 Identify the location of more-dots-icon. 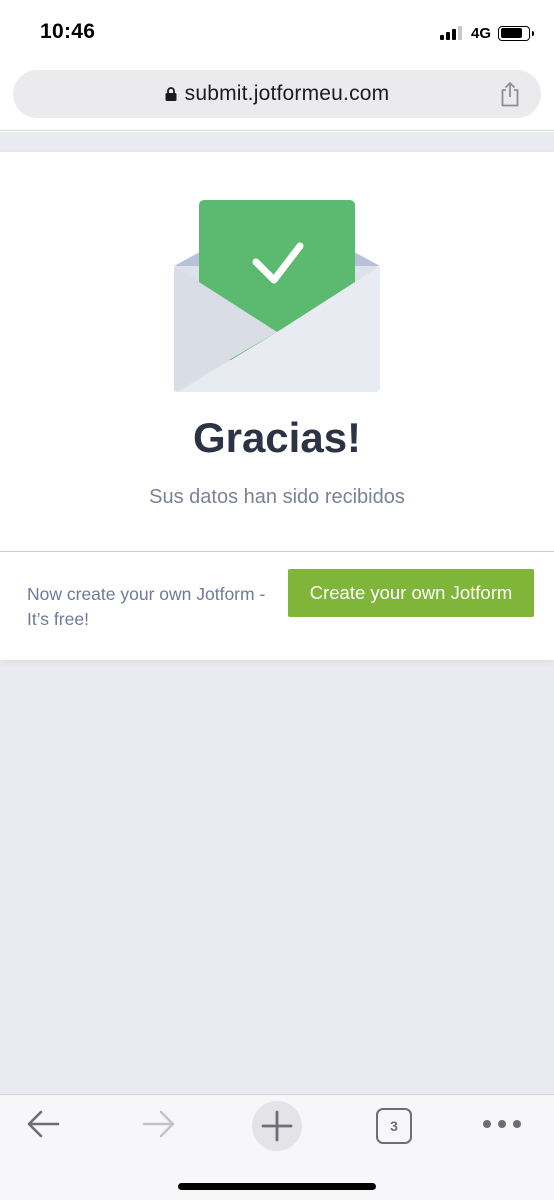
(502, 1124).